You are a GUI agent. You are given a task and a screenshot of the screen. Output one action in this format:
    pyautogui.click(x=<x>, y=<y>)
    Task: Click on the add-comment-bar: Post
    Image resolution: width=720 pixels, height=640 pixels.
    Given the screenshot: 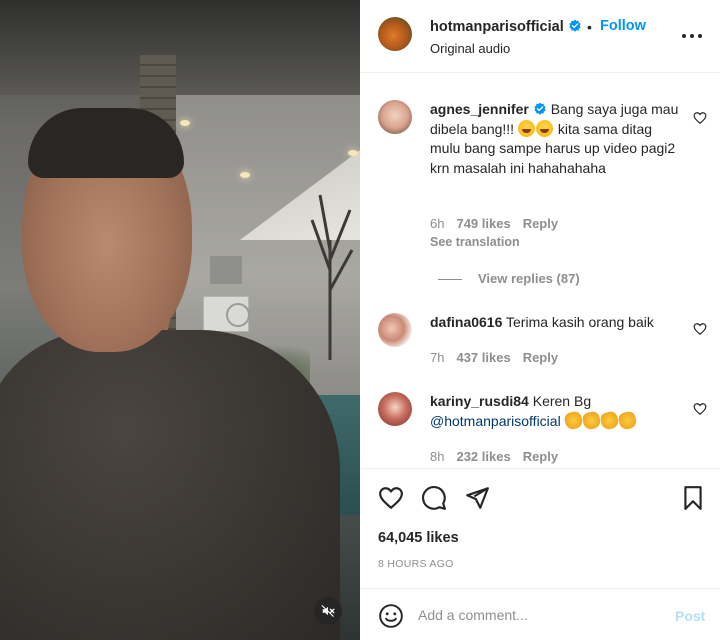 What is the action you would take?
    pyautogui.click(x=540, y=614)
    